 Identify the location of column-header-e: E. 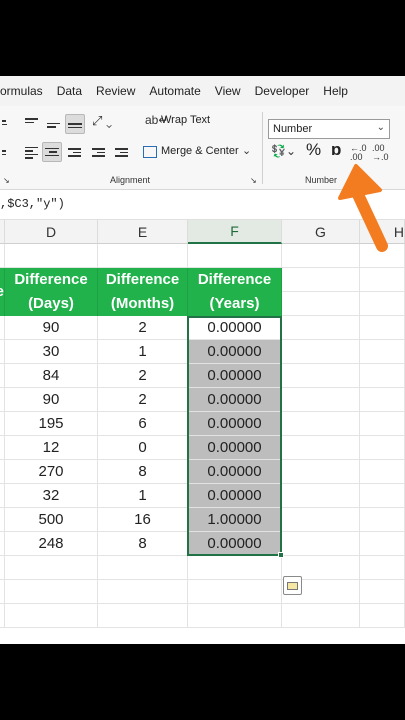
(143, 232).